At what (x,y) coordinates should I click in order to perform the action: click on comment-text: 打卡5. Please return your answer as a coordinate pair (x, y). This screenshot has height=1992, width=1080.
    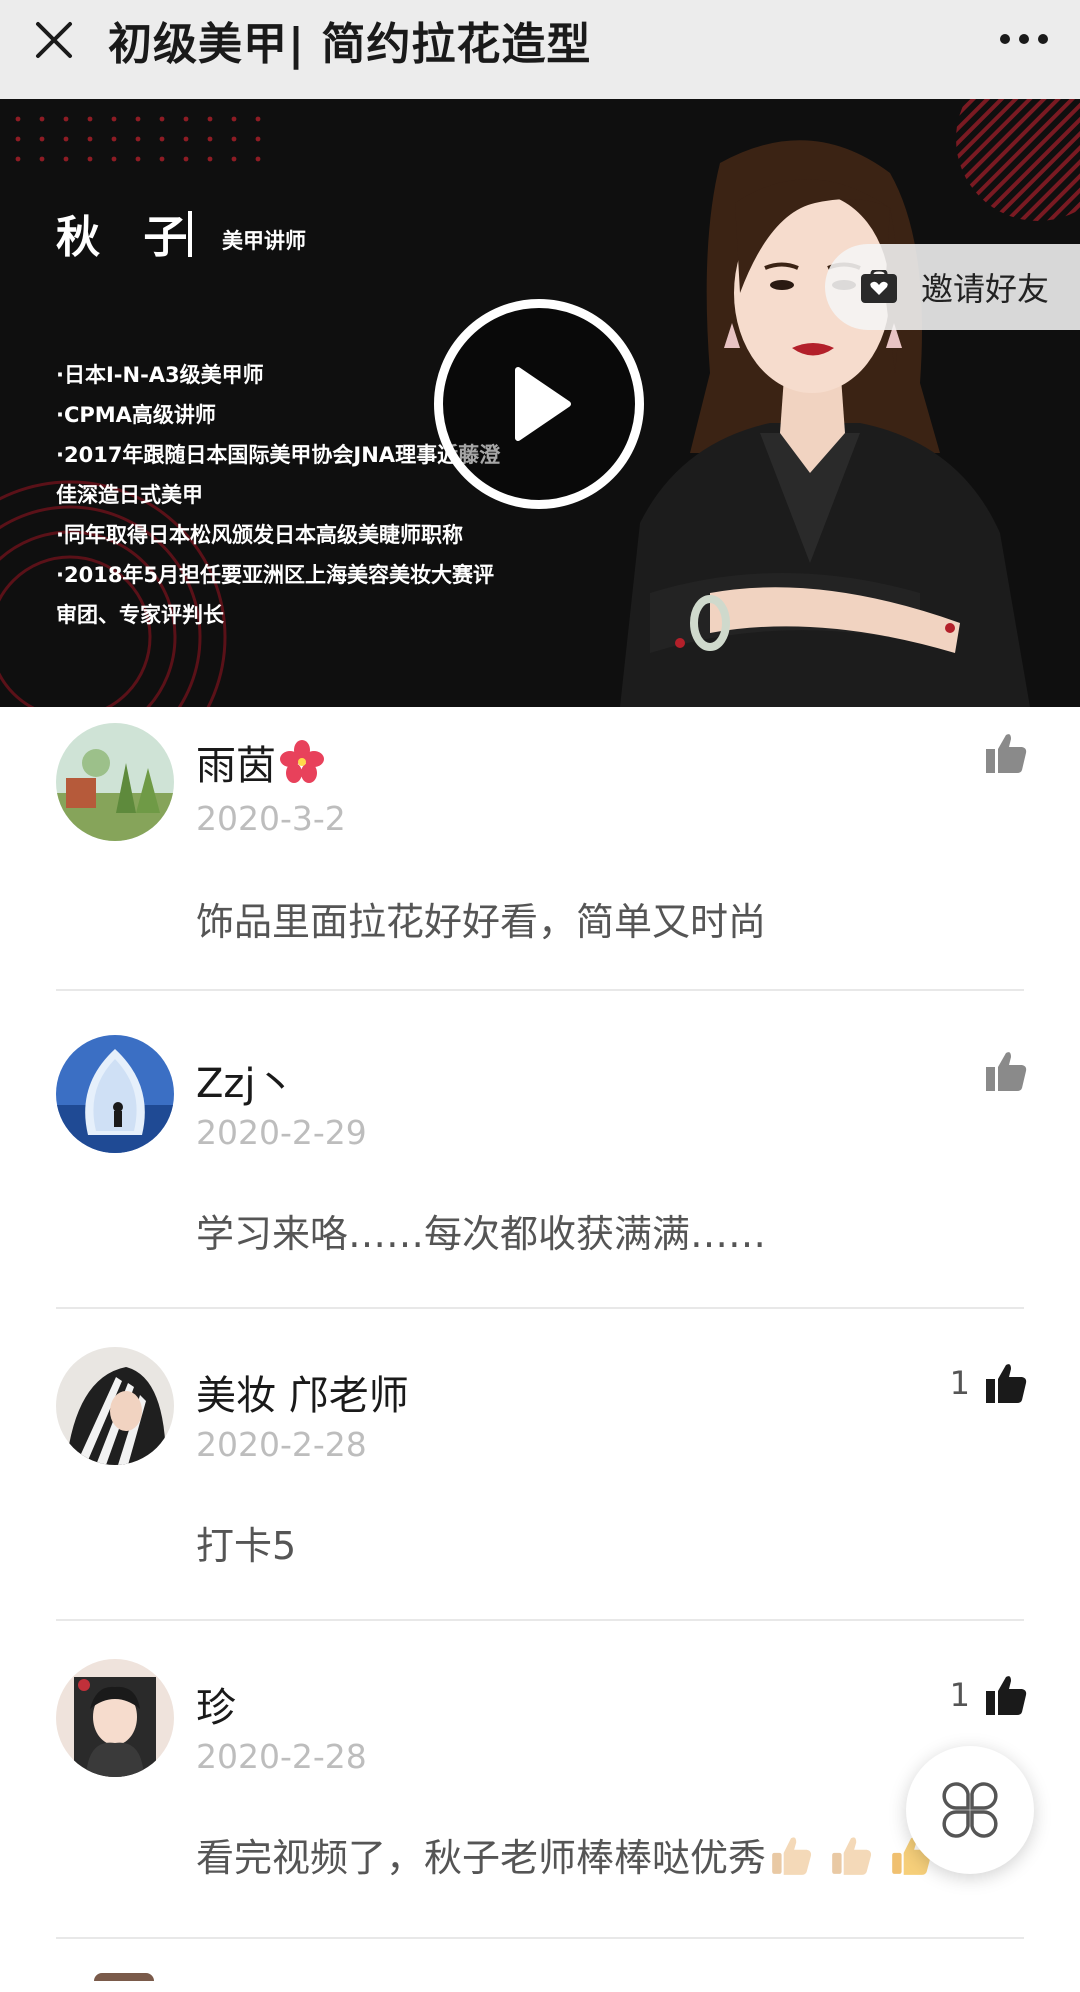
    Looking at the image, I should click on (246, 1546).